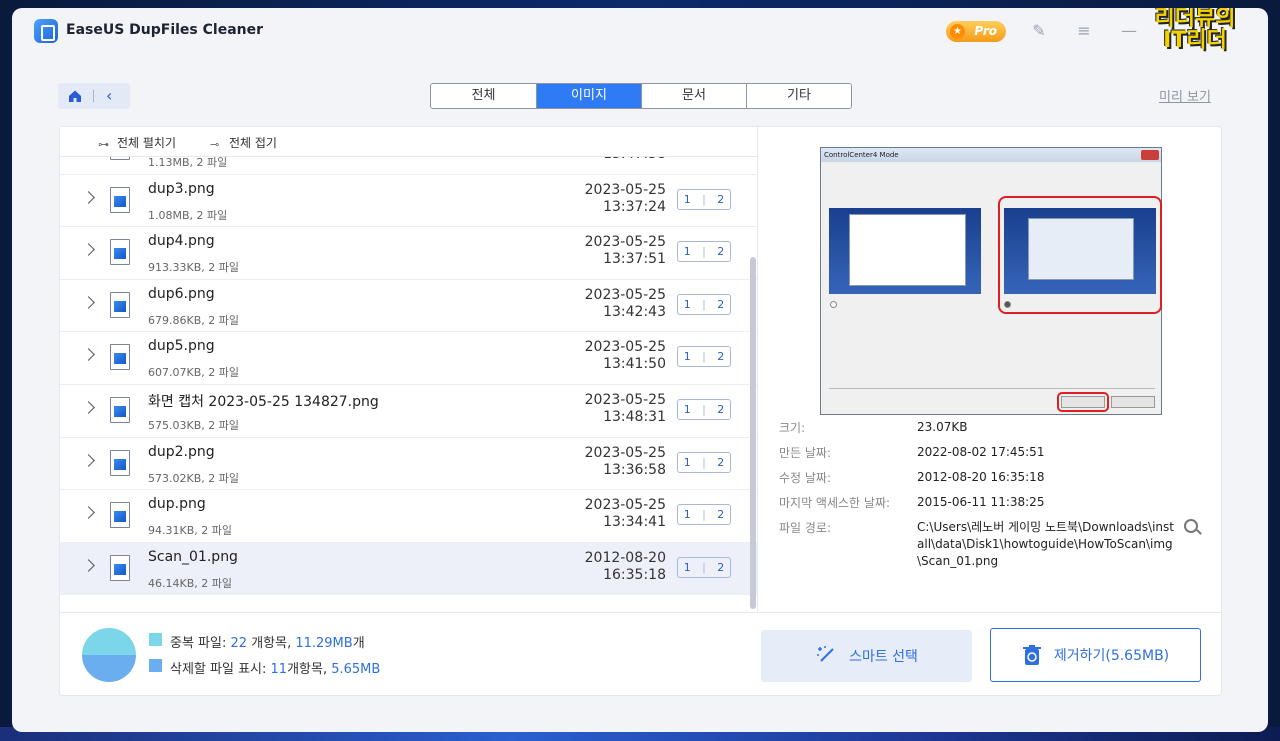 The height and width of the screenshot is (741, 1280). What do you see at coordinates (181, 451) in the screenshot?
I see `file-name: dup2.png` at bounding box center [181, 451].